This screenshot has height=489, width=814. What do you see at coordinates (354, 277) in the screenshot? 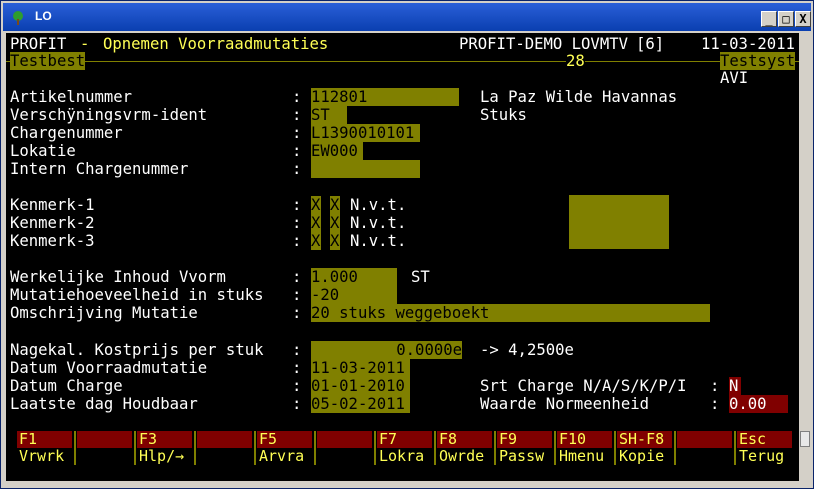
I see `field-werkelijke-inhoud: 1.000` at bounding box center [354, 277].